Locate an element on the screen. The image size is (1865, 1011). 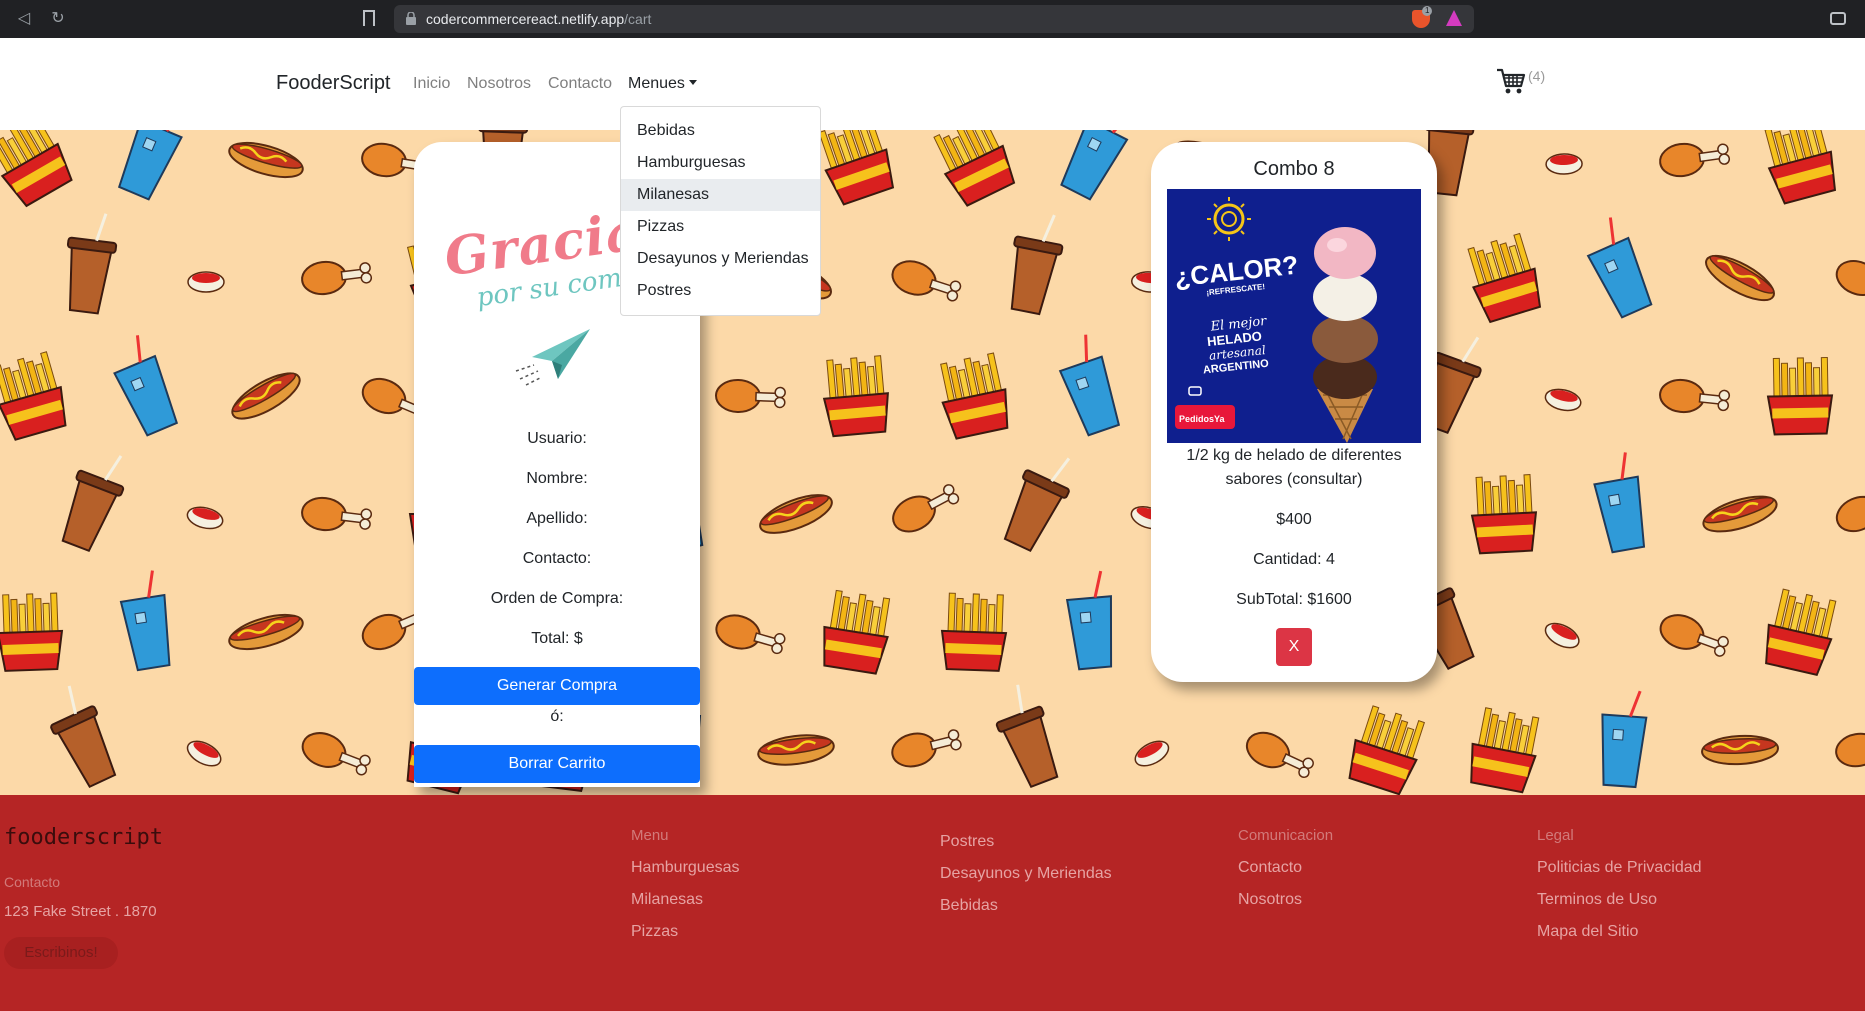
product-quantity: Cantidad: 4 is located at coordinates (1294, 559).